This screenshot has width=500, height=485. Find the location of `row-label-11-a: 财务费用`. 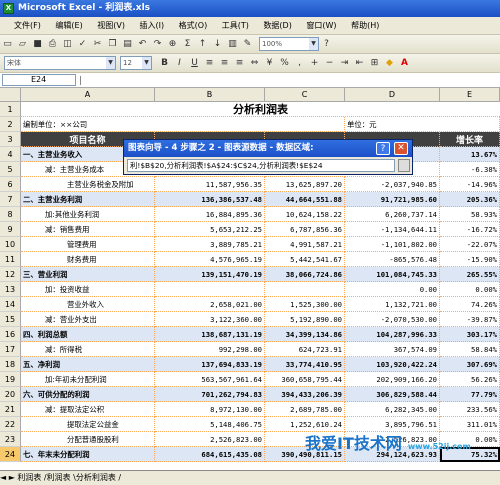

row-label-11-a: 财务费用 is located at coordinates (88, 259).